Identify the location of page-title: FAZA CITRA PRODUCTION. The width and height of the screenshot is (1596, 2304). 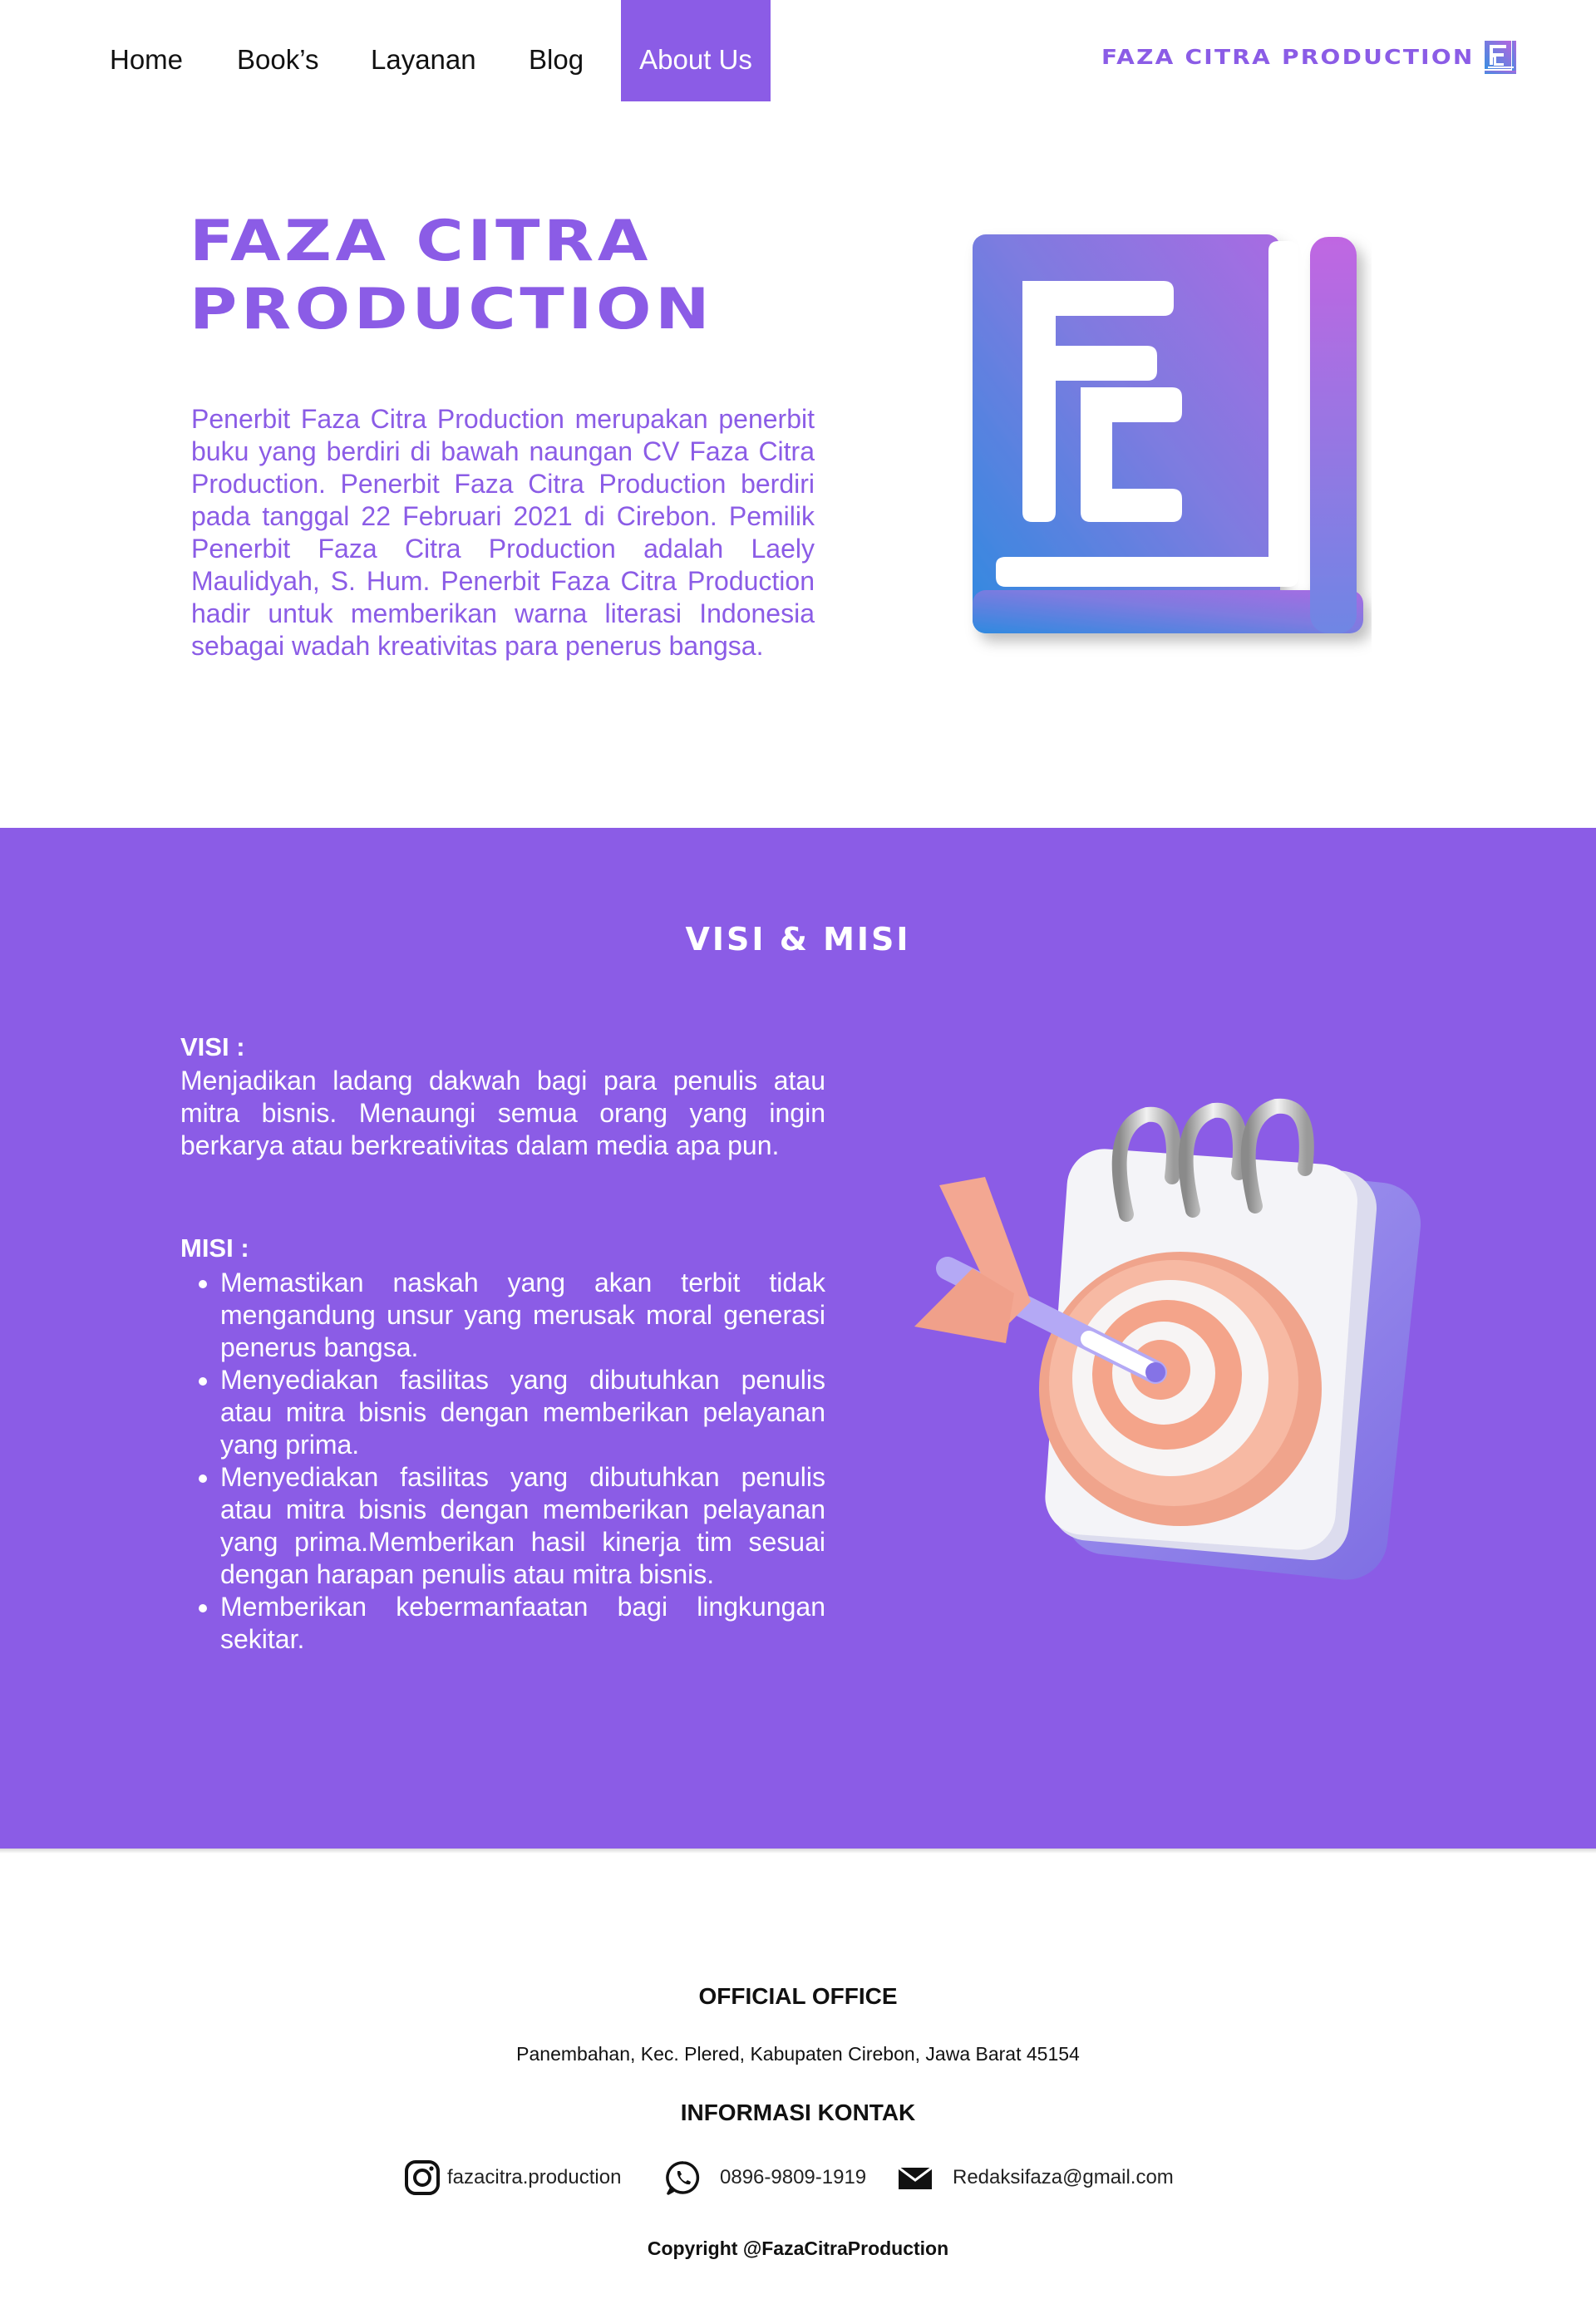
(553, 276).